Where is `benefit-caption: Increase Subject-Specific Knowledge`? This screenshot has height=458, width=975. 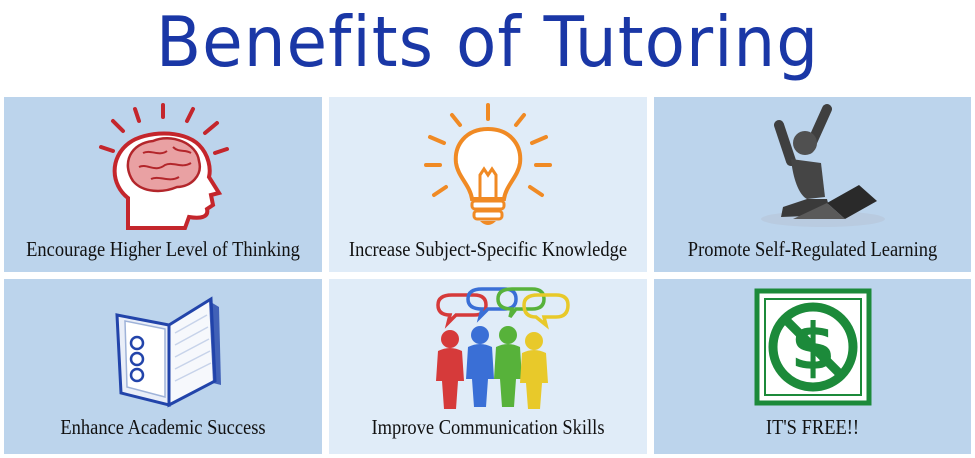 benefit-caption: Increase Subject-Specific Knowledge is located at coordinates (488, 249).